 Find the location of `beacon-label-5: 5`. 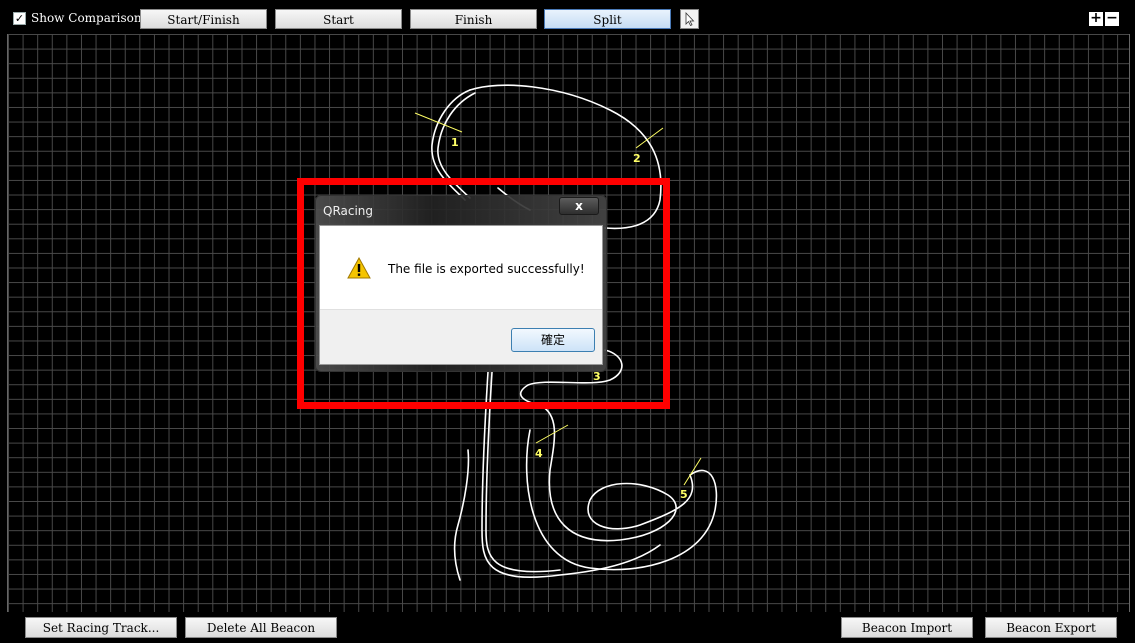

beacon-label-5: 5 is located at coordinates (684, 494).